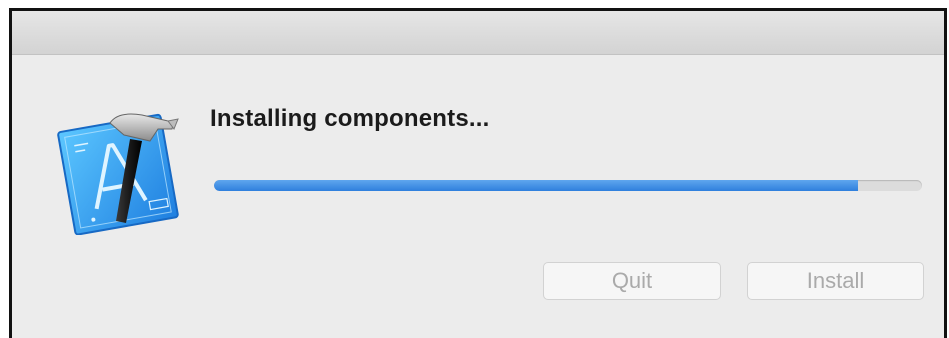  Describe the element at coordinates (835, 281) in the screenshot. I see `install-button: Install` at that location.